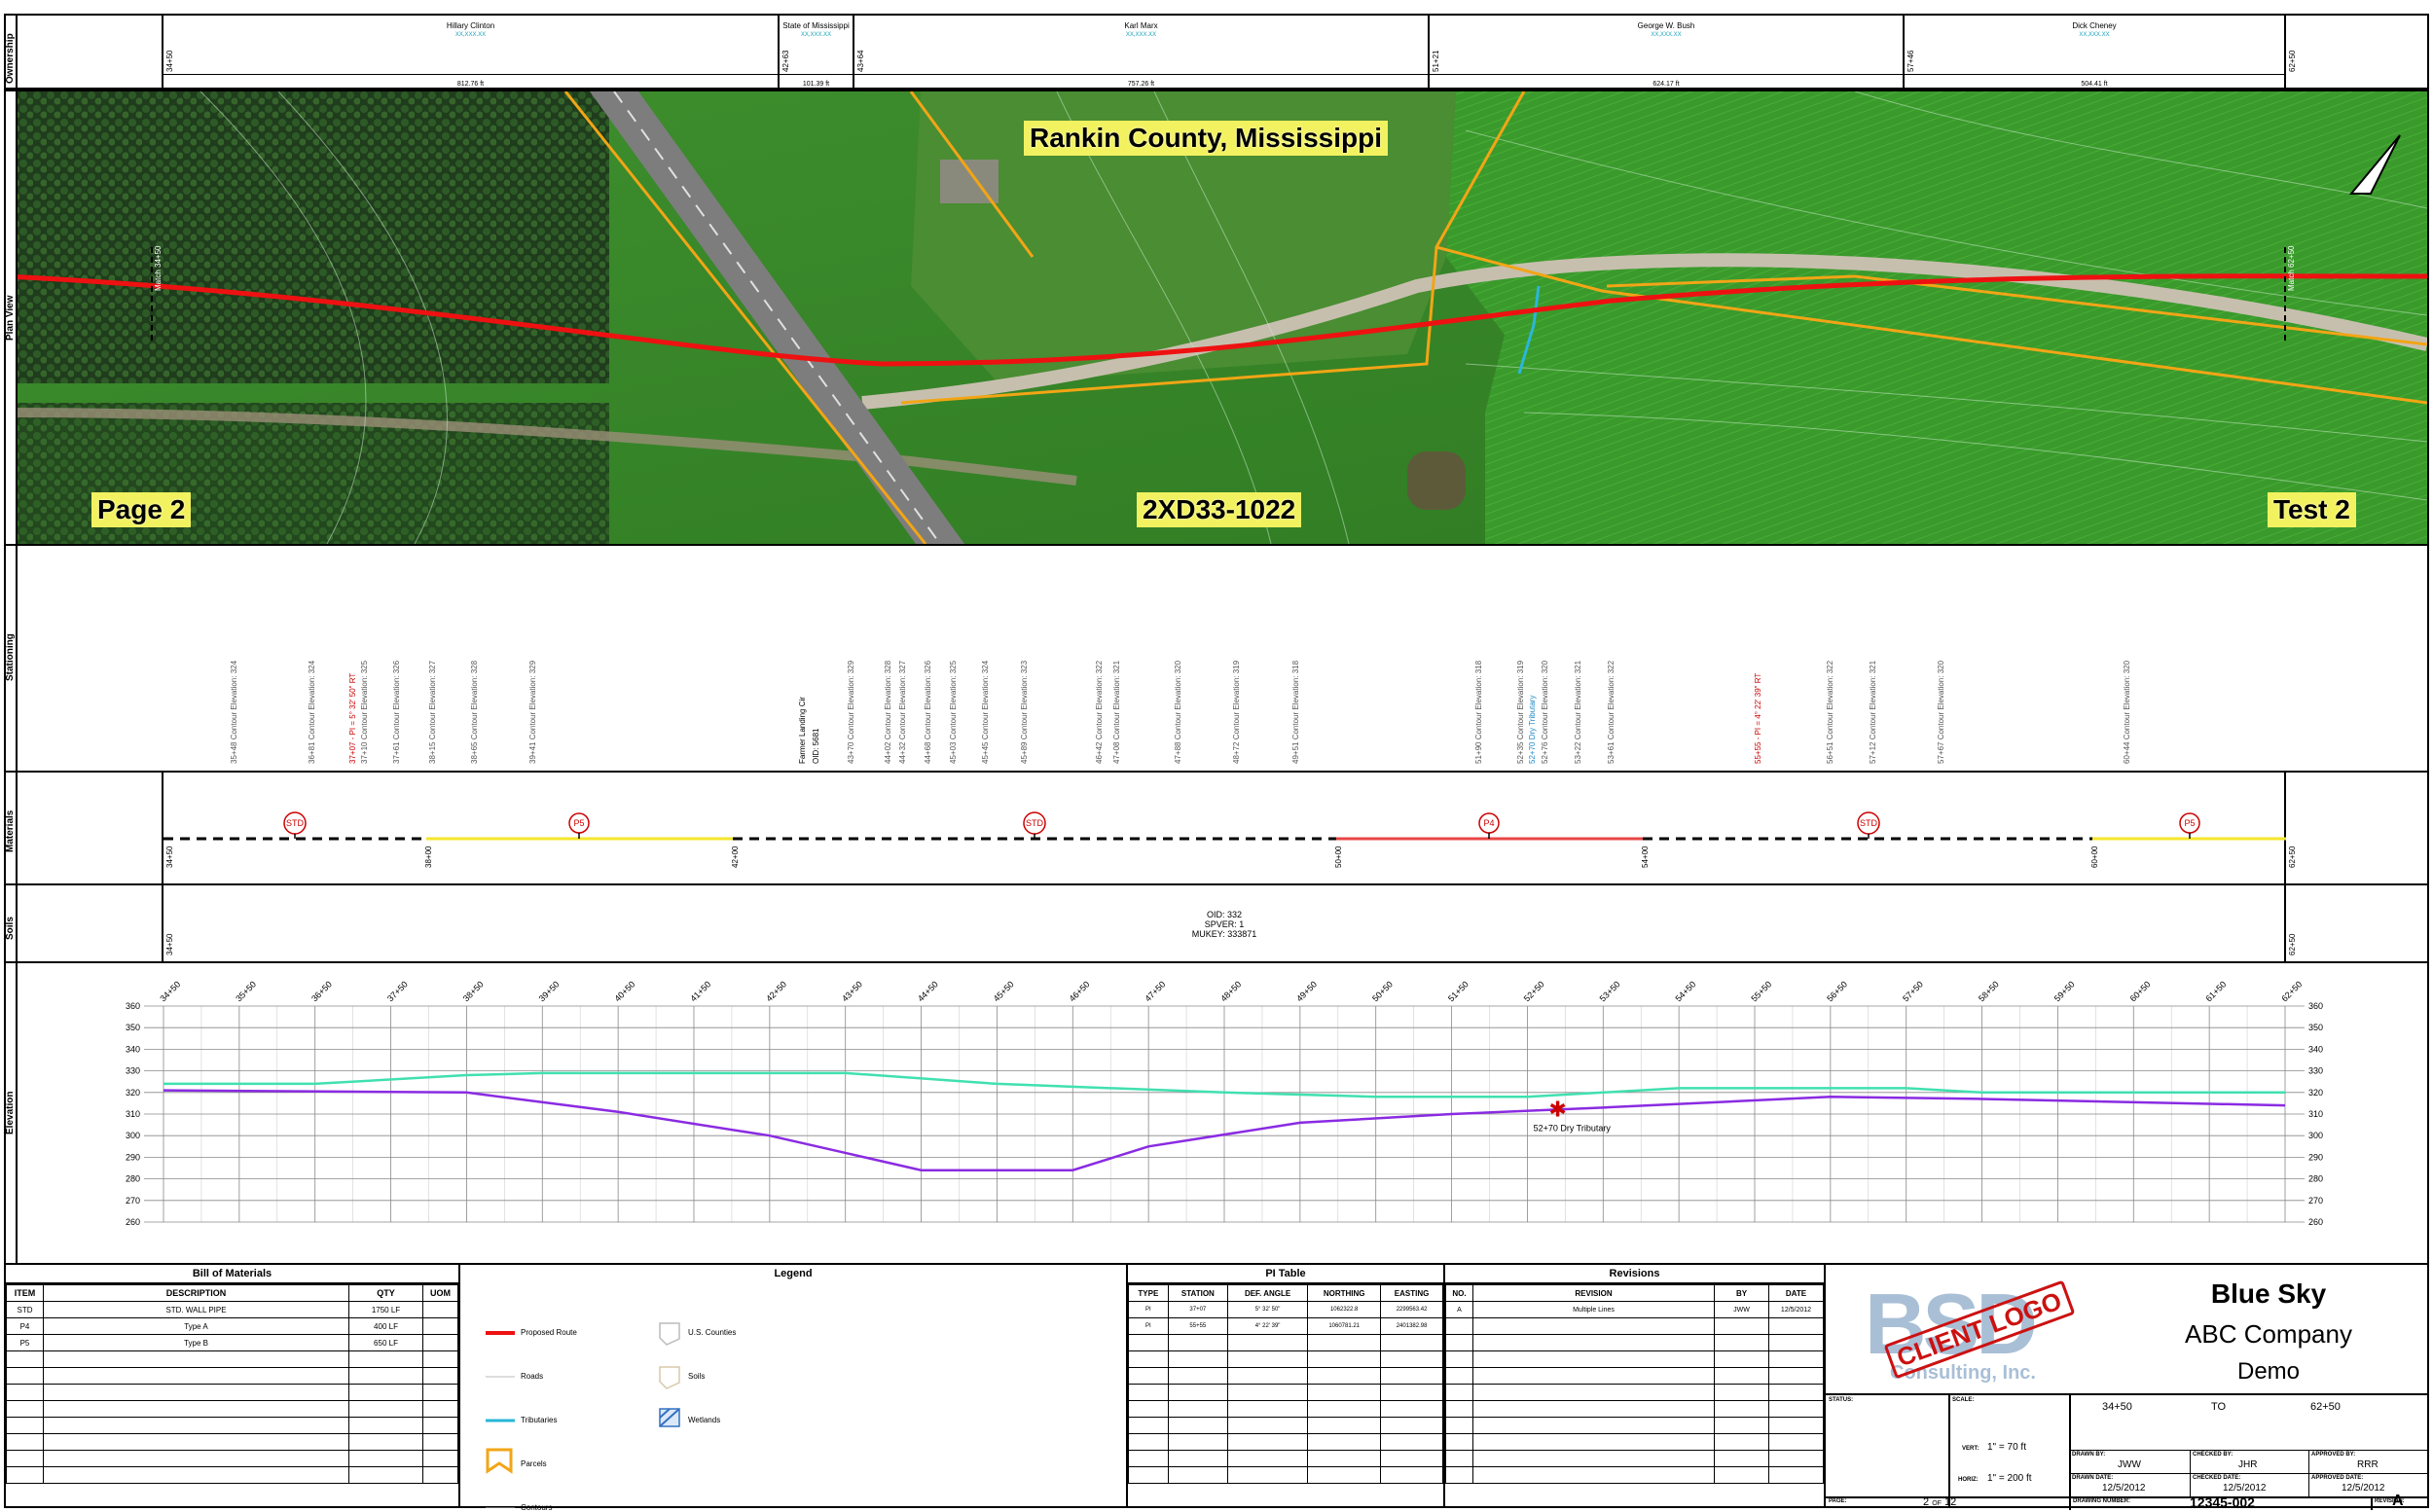 This screenshot has height=1512, width=2433. Describe the element at coordinates (1520, 712) in the screenshot. I see `station-annotation: 52+35 Contour Elevation: 319` at that location.